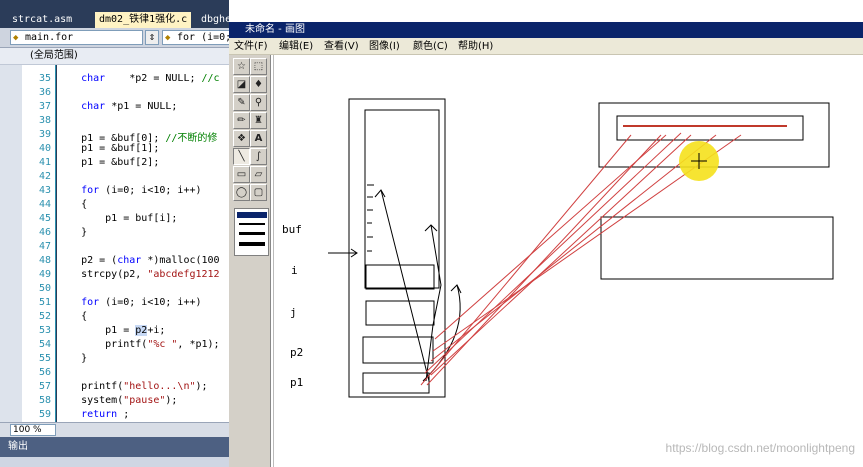 Image resolution: width=863 pixels, height=467 pixels. I want to click on line-number: 48, so click(44, 260).